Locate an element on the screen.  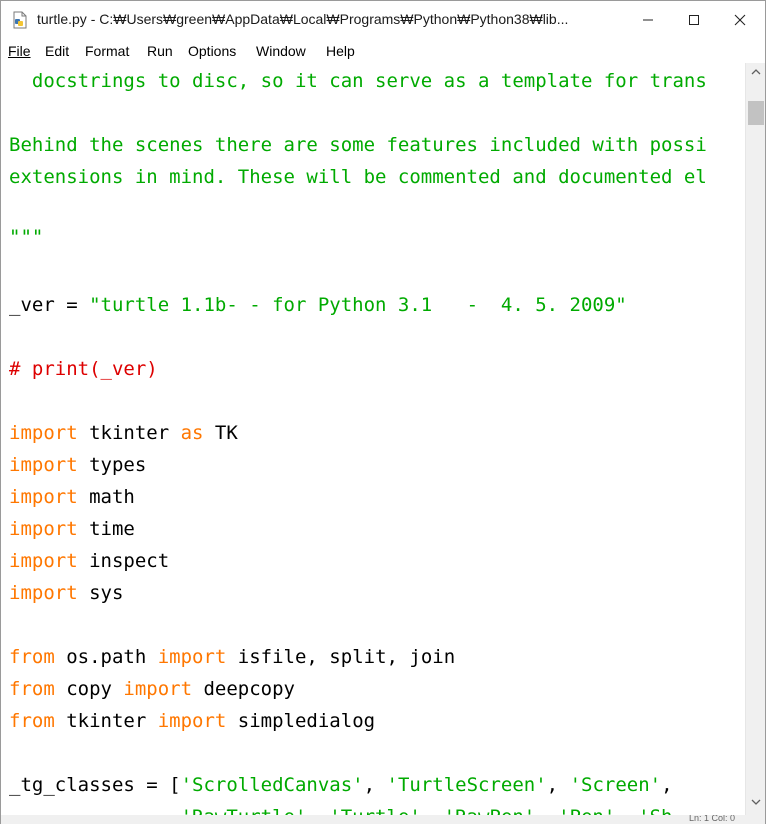
menu-help-label: Help is located at coordinates (340, 51).